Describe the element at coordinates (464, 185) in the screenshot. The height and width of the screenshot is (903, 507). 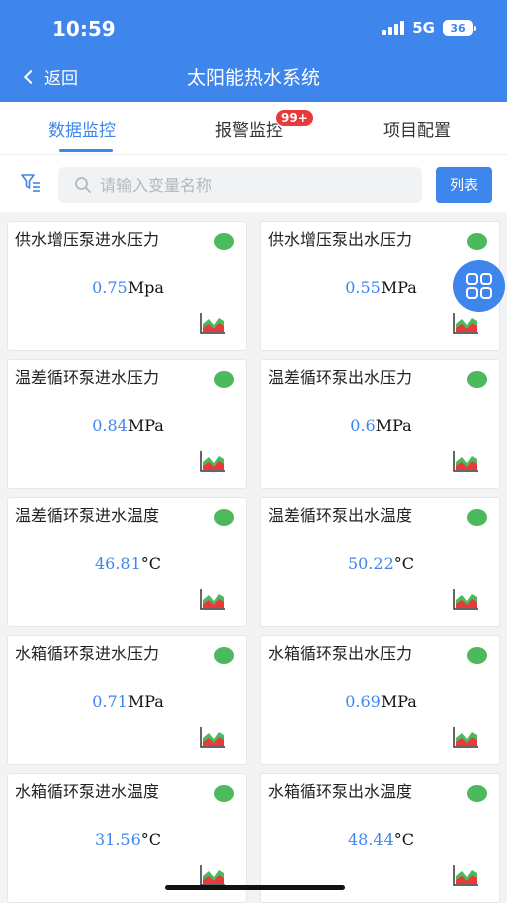
I see `list-view-button: 列表` at that location.